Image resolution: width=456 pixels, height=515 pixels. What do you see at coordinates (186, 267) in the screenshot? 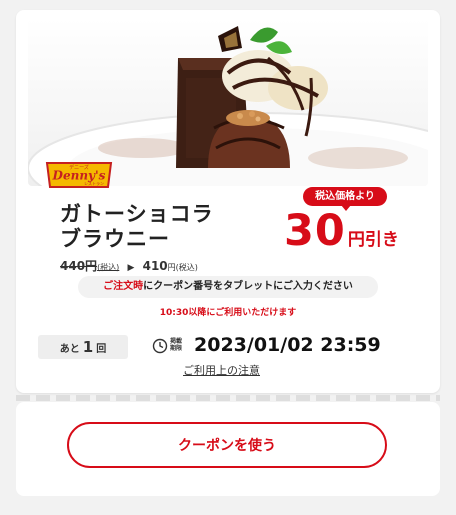
I see `new-price-tax: (税込)` at bounding box center [186, 267].